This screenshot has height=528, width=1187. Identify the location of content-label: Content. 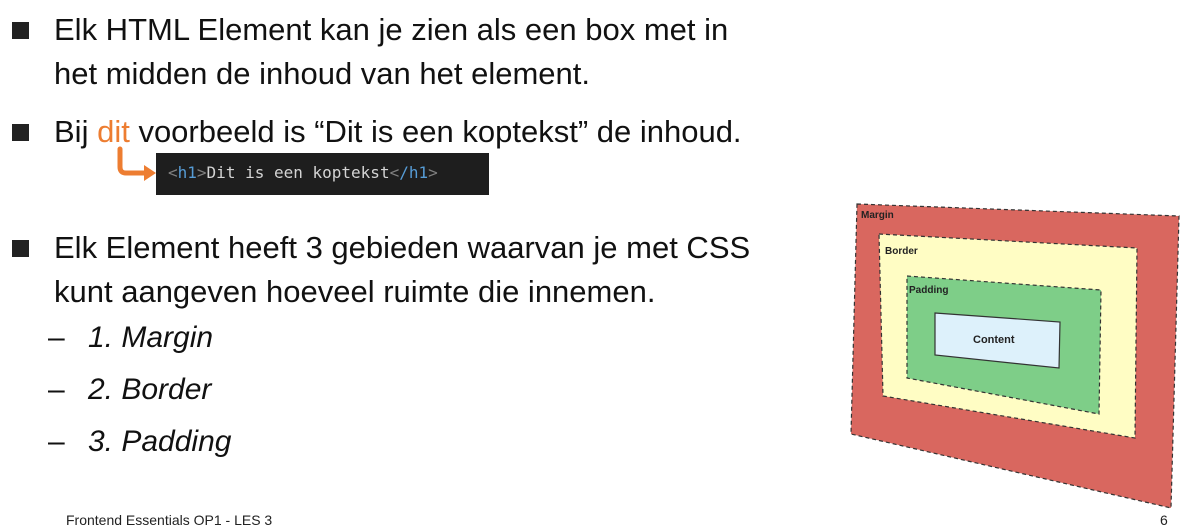
(994, 340).